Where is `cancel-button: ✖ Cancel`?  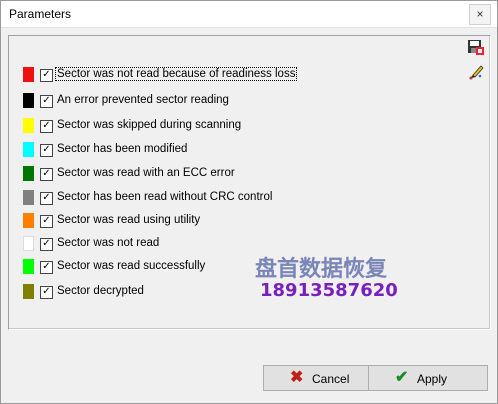
cancel-button: ✖ Cancel is located at coordinates (323, 378).